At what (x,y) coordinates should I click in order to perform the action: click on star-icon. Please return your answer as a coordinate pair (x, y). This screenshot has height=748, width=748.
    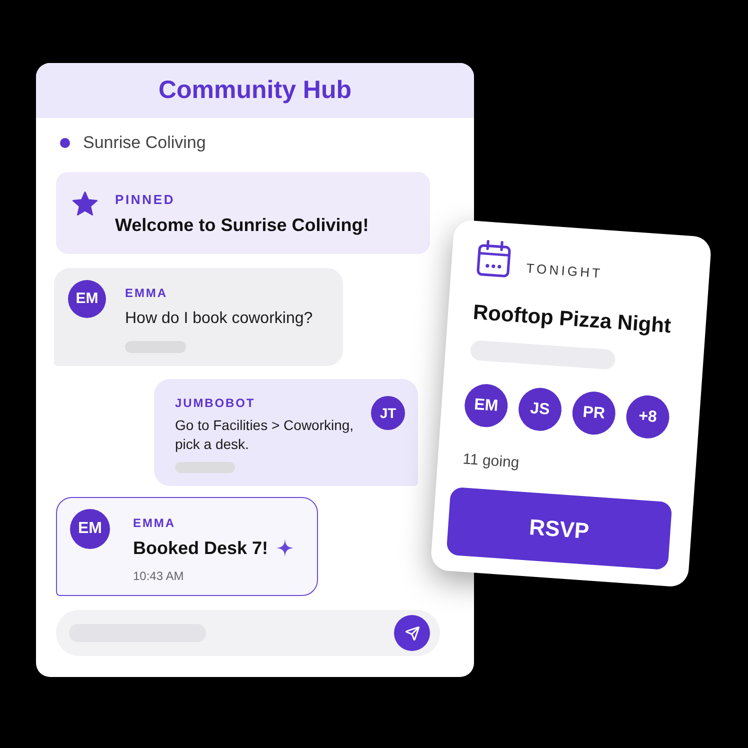
    Looking at the image, I should click on (85, 203).